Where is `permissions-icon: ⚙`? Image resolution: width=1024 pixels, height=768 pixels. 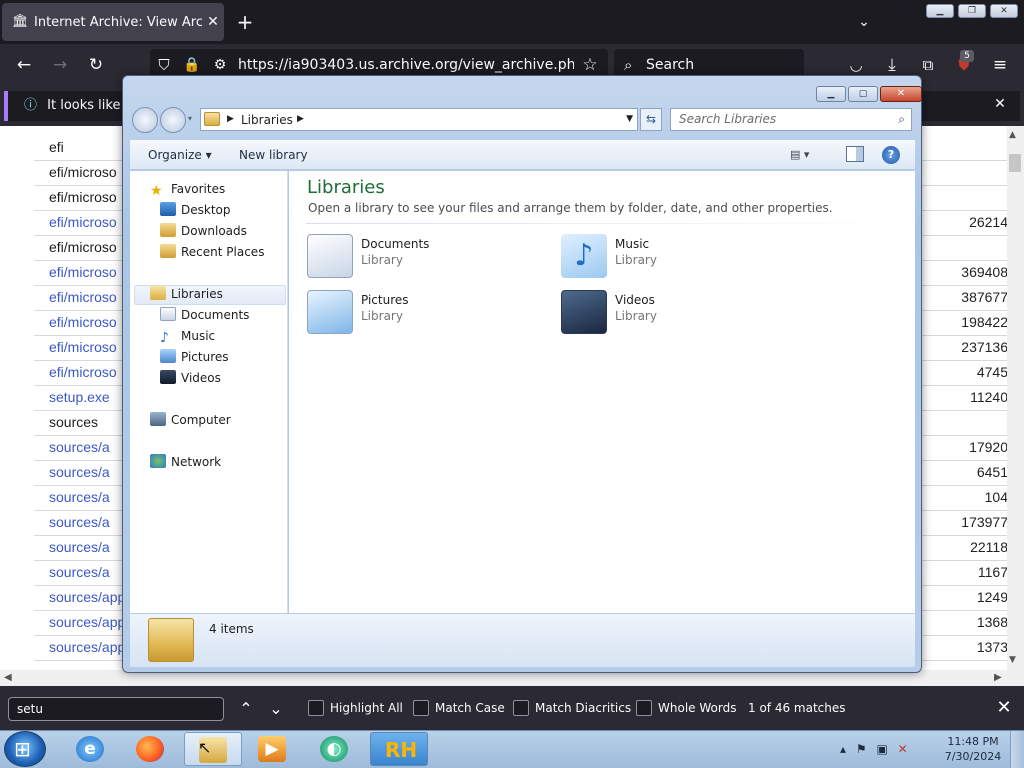 permissions-icon: ⚙ is located at coordinates (220, 65).